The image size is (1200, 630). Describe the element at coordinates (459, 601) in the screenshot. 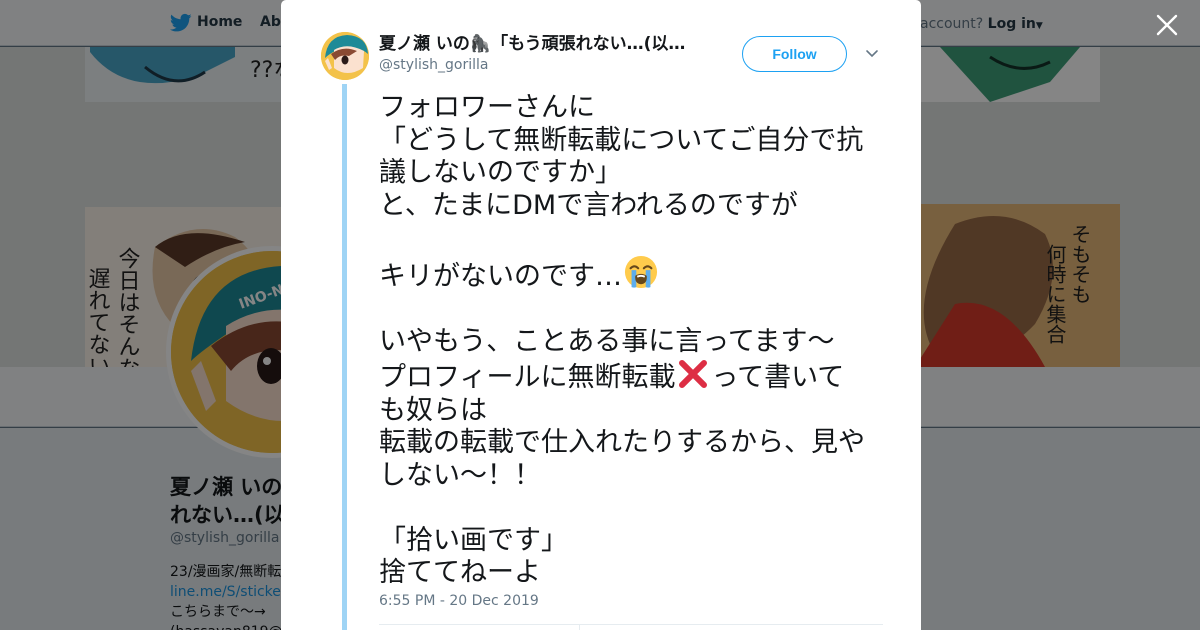

I see `tweet-timestamp: 6:55 PM - 20 Dec 2019` at that location.